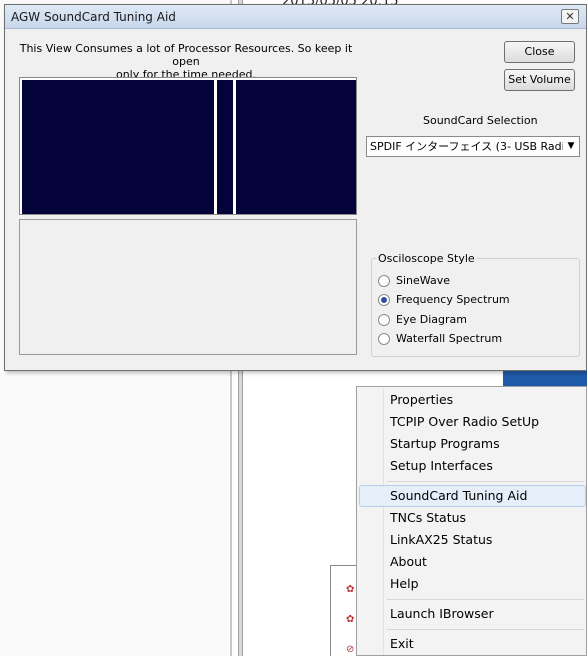  I want to click on radio-selected-icon, so click(384, 299).